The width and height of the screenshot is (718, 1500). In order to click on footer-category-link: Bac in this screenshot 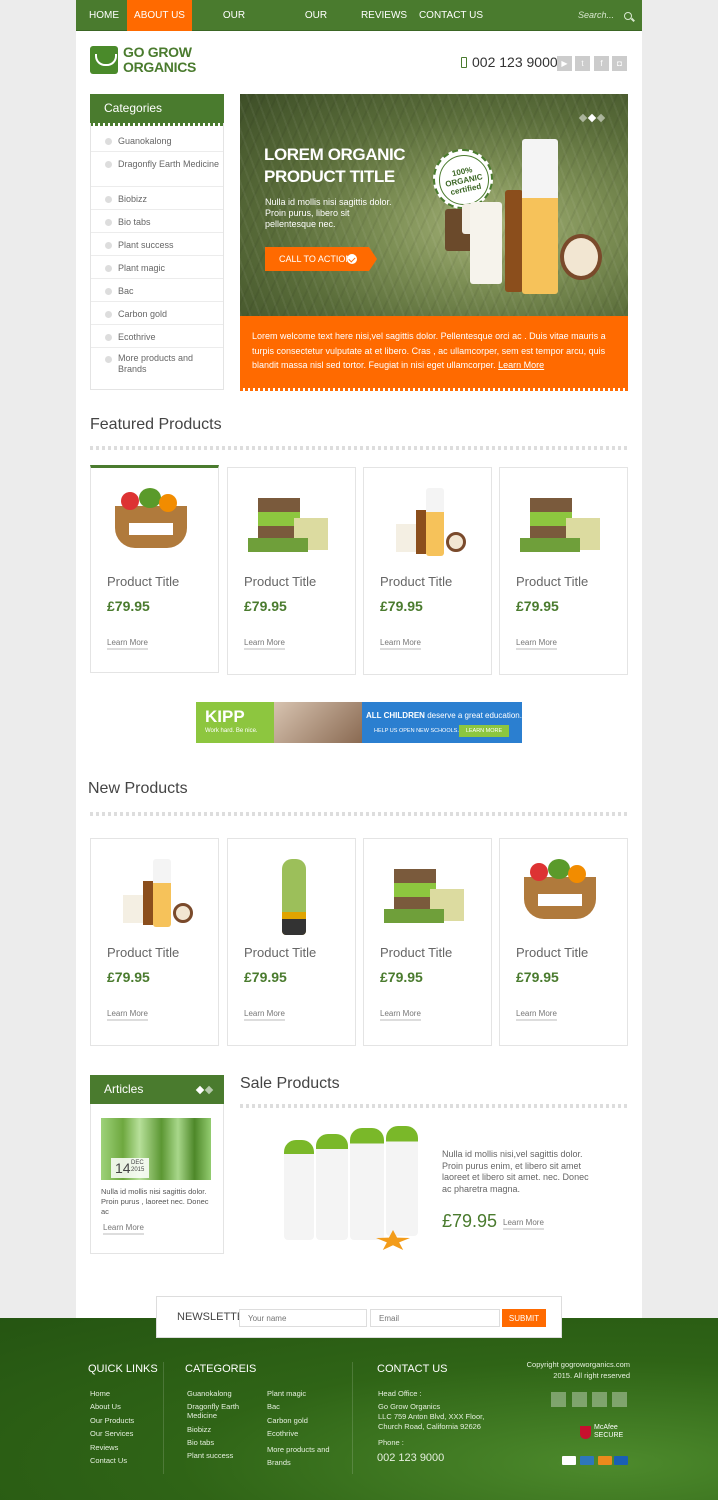, I will do `click(273, 1406)`.